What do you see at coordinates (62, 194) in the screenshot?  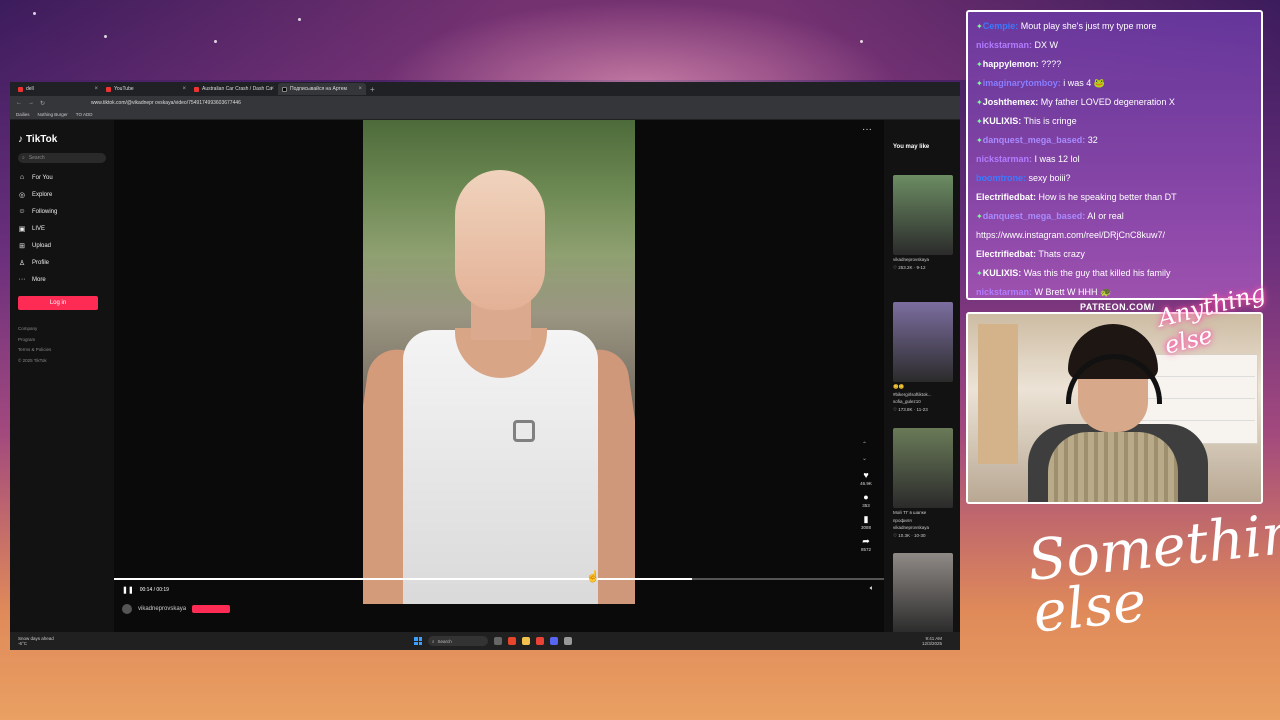 I see `sidebar-item-explore: ◎ Explore` at bounding box center [62, 194].